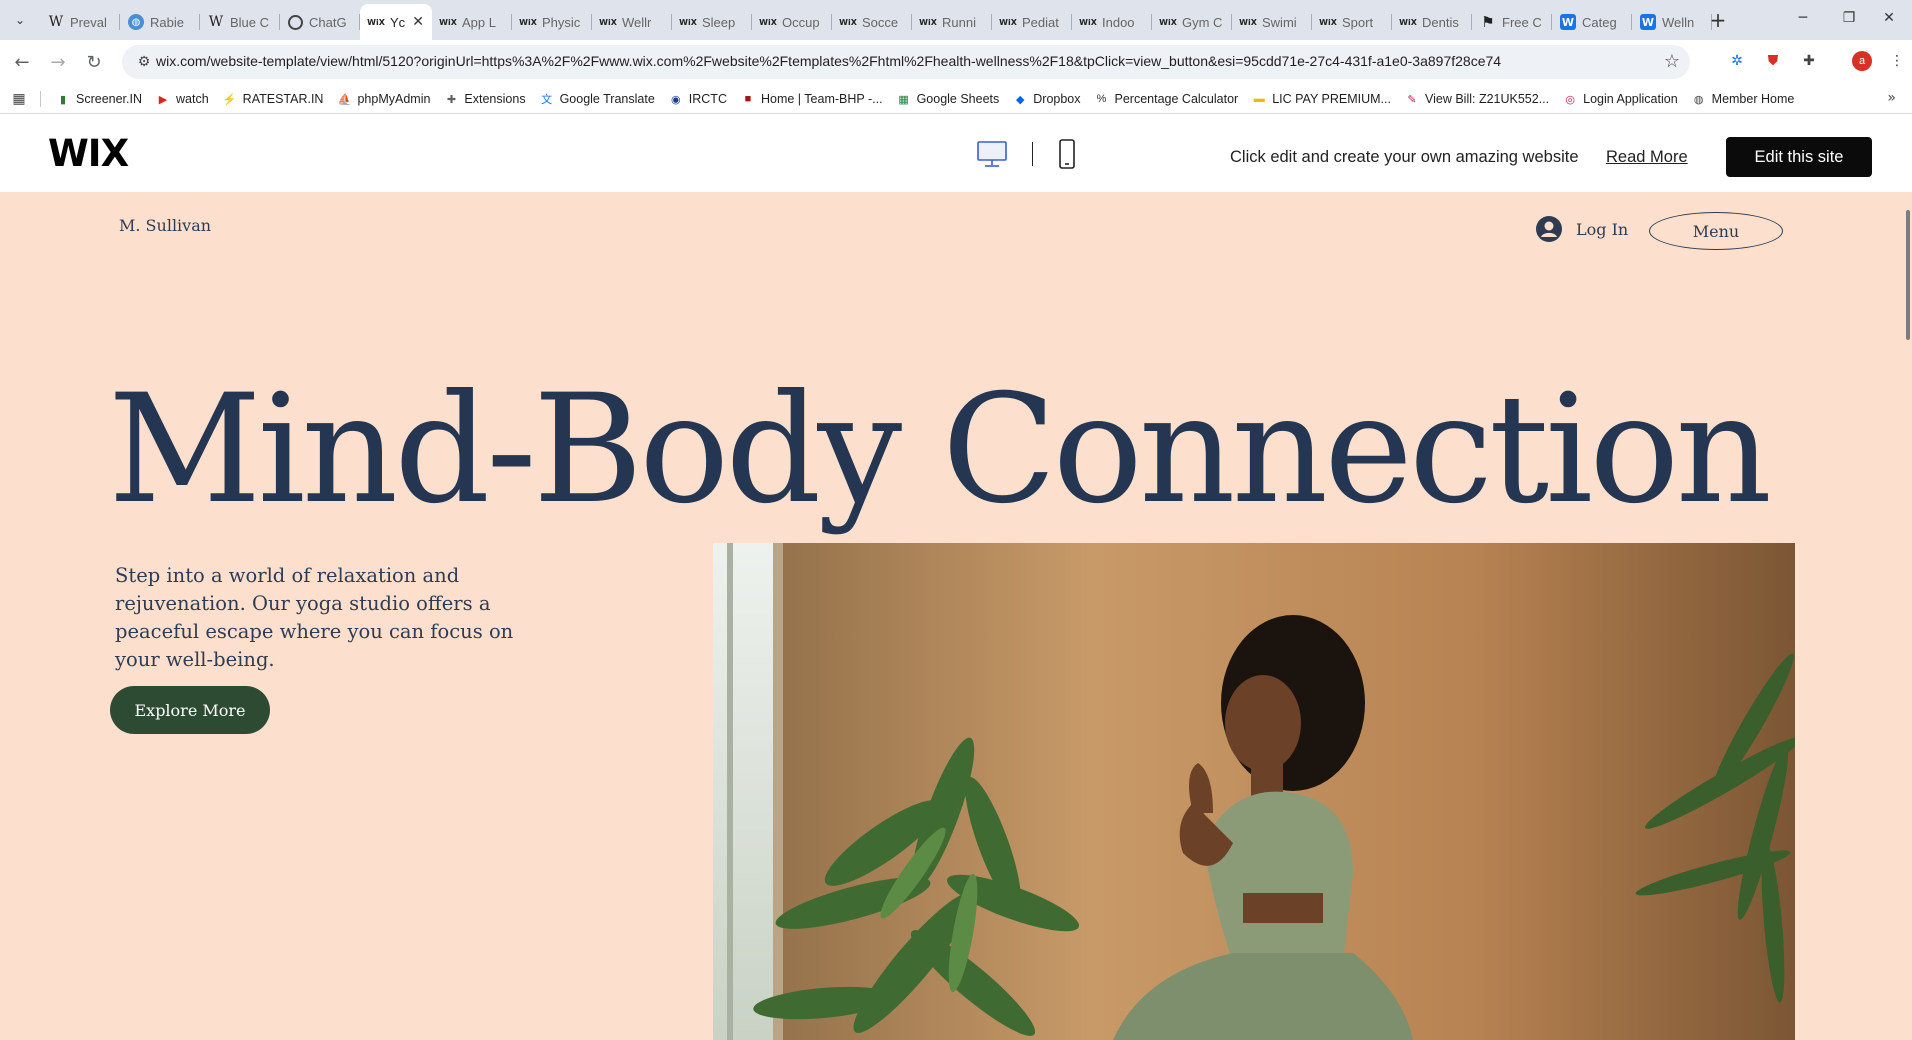  What do you see at coordinates (94, 62) in the screenshot?
I see `reload-button: ↻` at bounding box center [94, 62].